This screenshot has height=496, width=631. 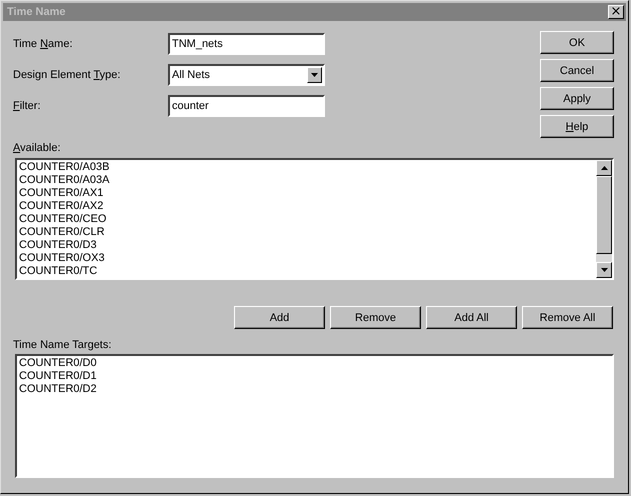 I want to click on window-title: Time Name, so click(x=36, y=12).